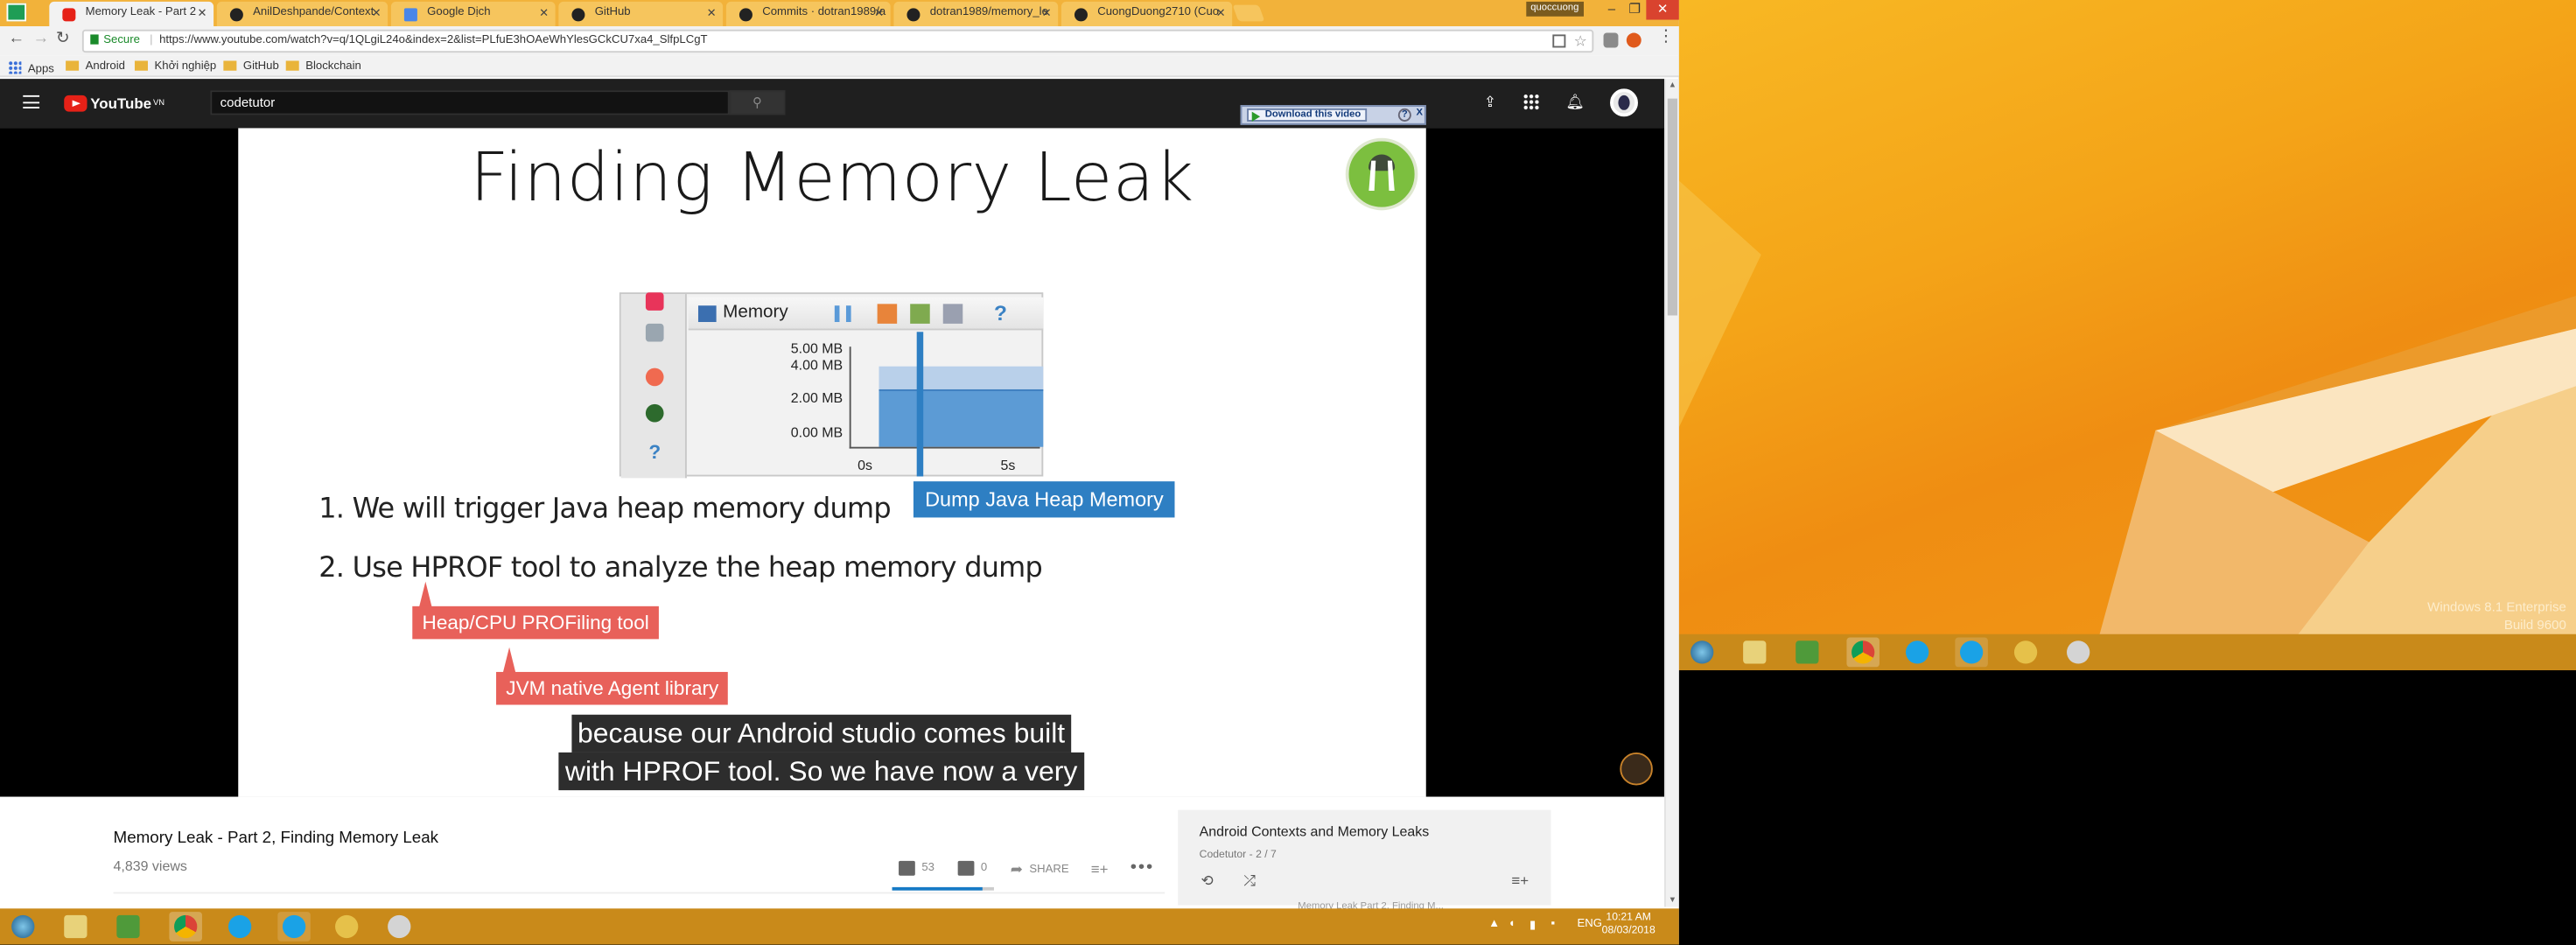  What do you see at coordinates (1494, 924) in the screenshot?
I see `tray-arrow-icon: ▲` at bounding box center [1494, 924].